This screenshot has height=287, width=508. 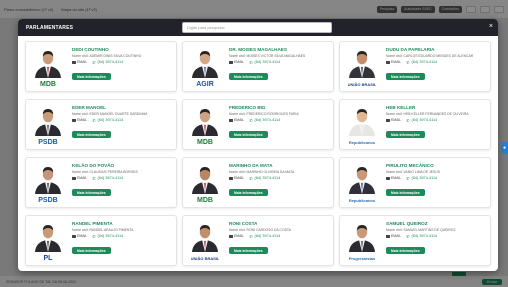 What do you see at coordinates (103, 230) in the screenshot?
I see `civil-name: Nome civil: RANDEL ARAUJO PIMENTA` at bounding box center [103, 230].